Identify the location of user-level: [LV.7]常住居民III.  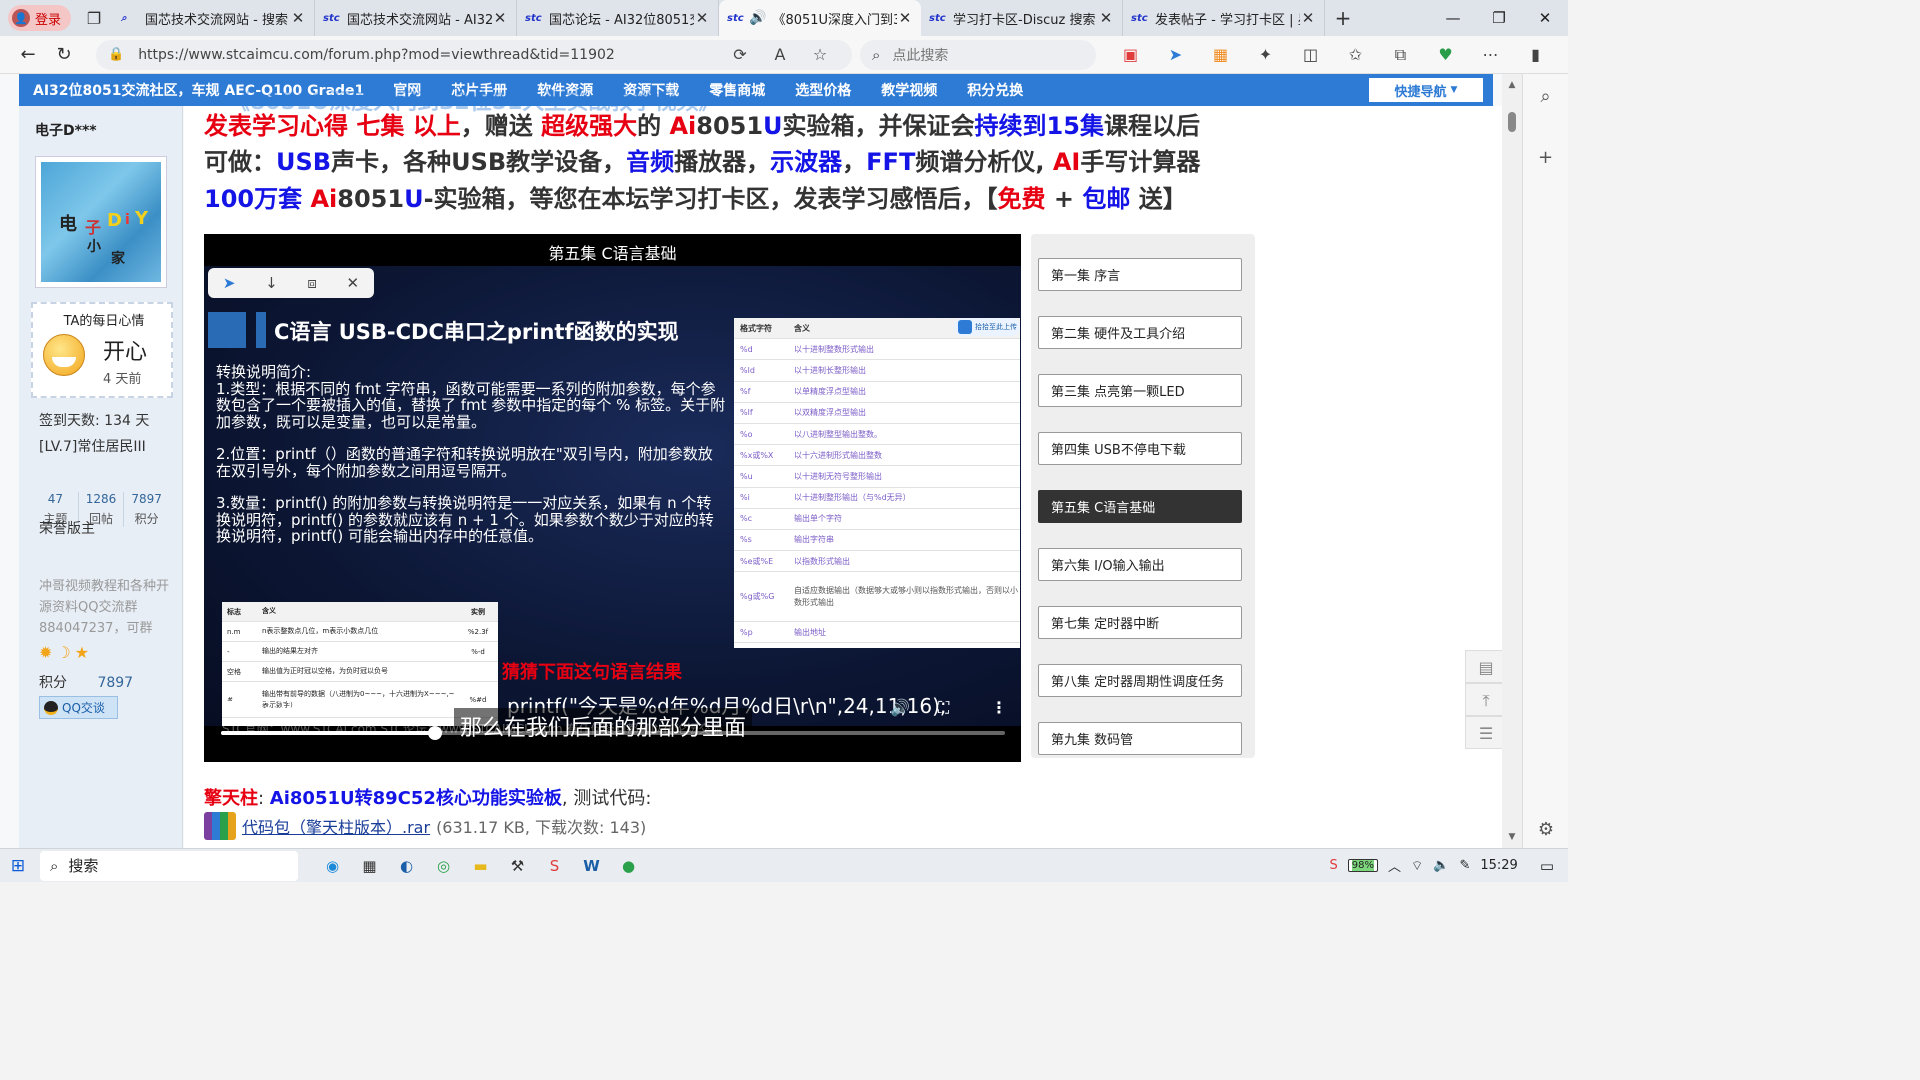
(92, 446).